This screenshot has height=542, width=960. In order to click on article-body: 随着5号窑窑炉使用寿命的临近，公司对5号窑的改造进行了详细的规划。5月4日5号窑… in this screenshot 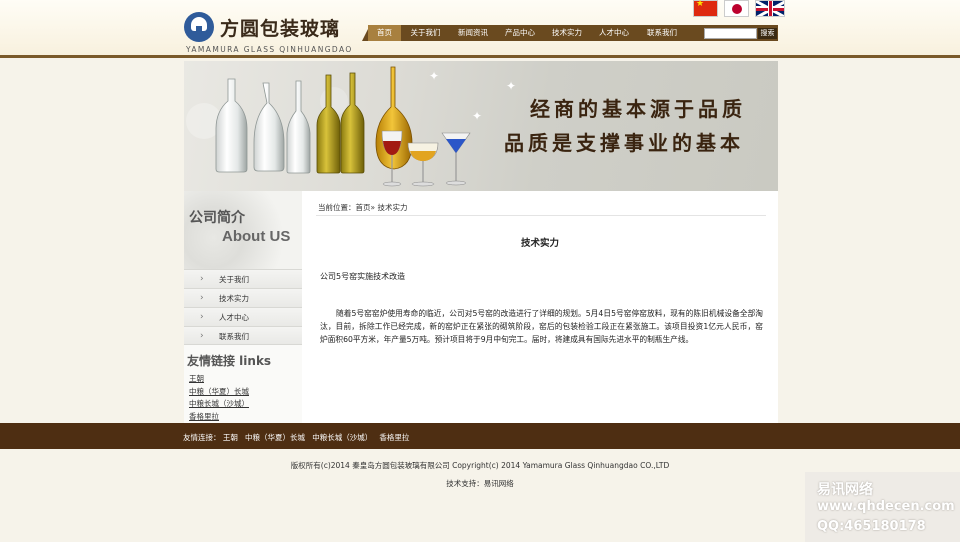, I will do `click(541, 327)`.